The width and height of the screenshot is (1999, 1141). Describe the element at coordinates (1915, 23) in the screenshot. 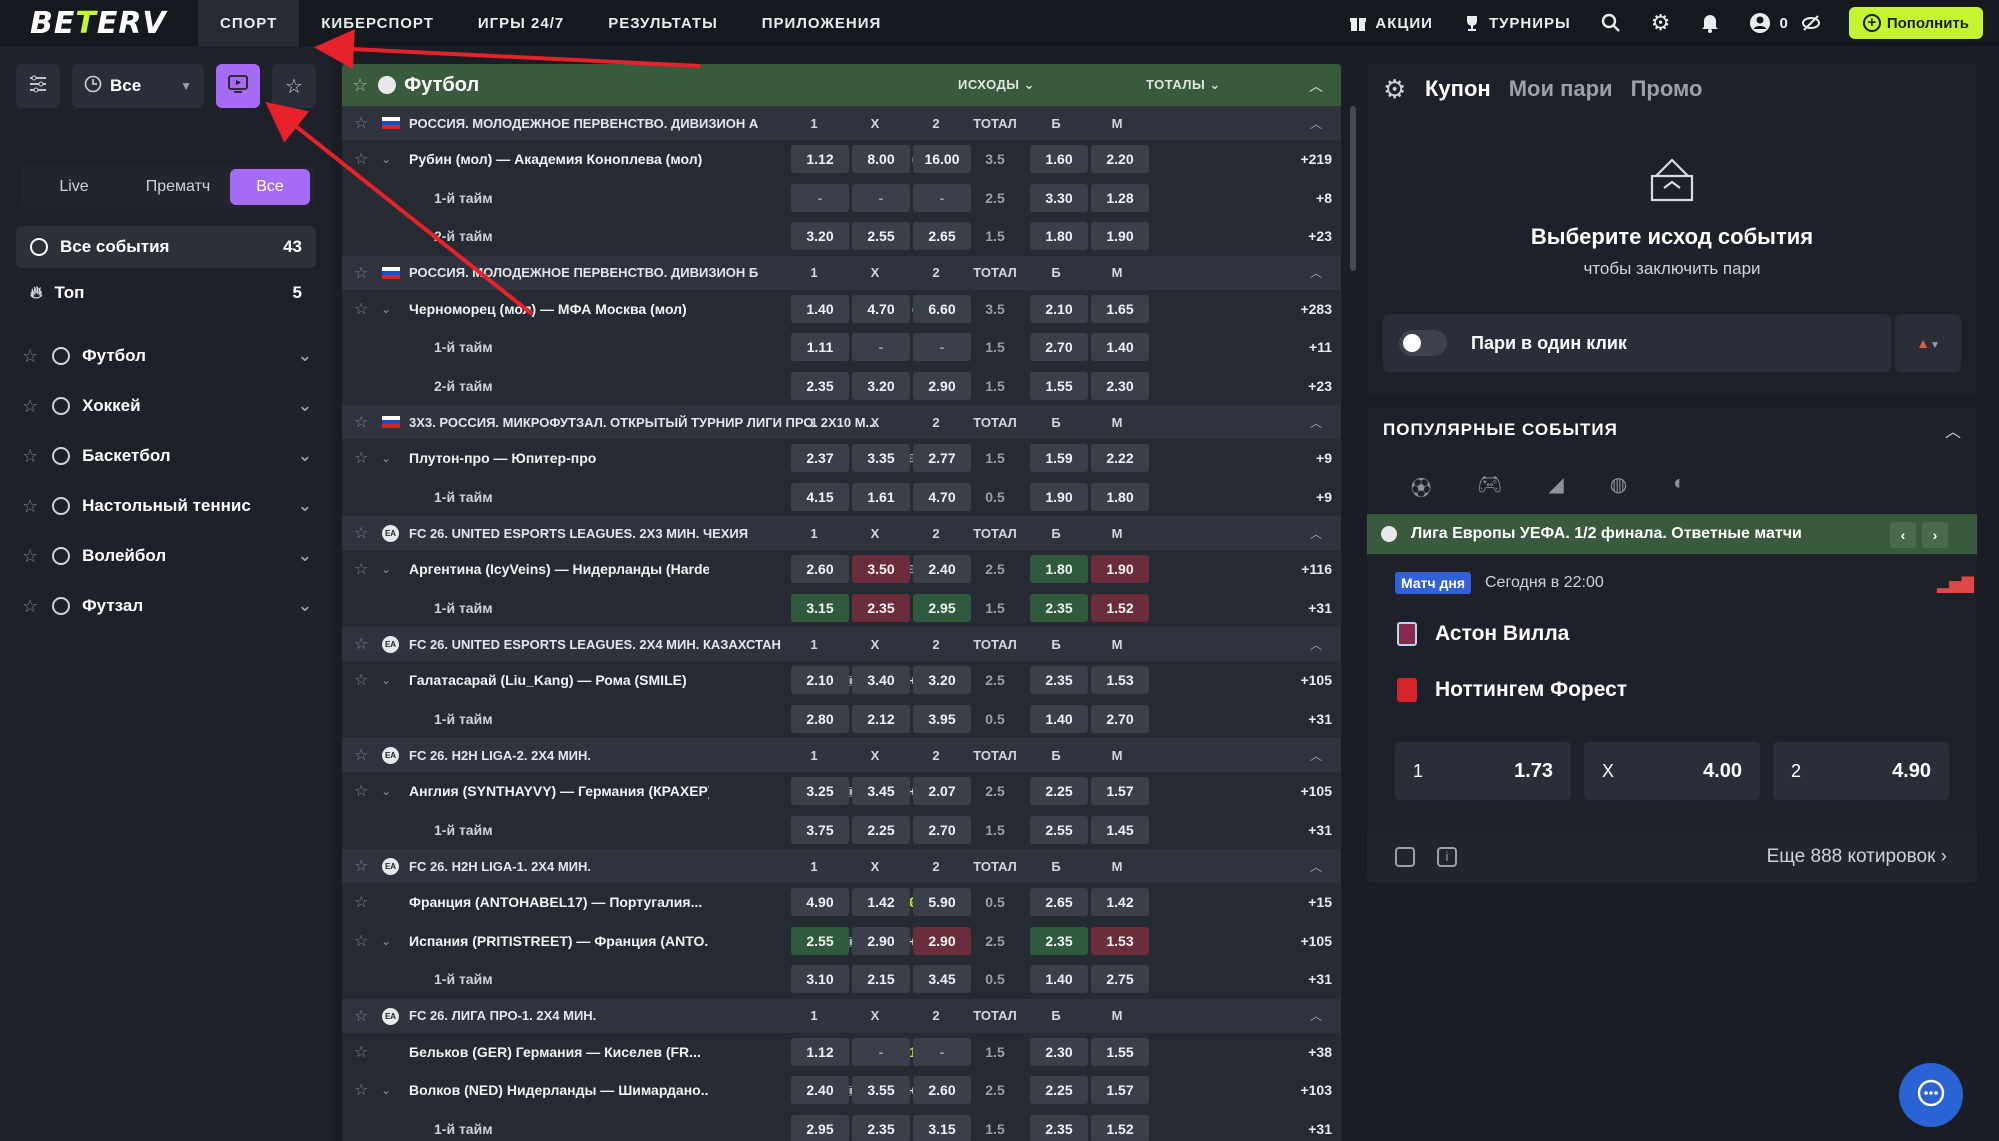

I see `deposit-button: + Пополнить` at that location.